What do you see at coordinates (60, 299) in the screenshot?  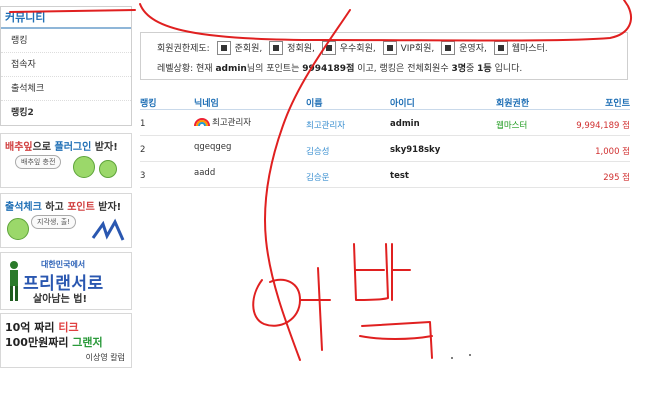 I see `freelancer-banner-line3: 살아남는 법!` at bounding box center [60, 299].